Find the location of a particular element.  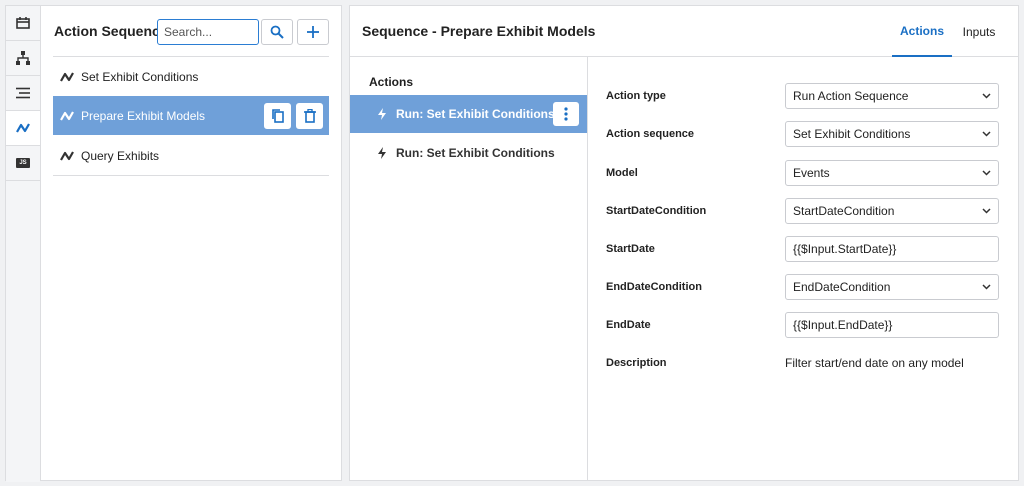

delete-button is located at coordinates (309, 116).